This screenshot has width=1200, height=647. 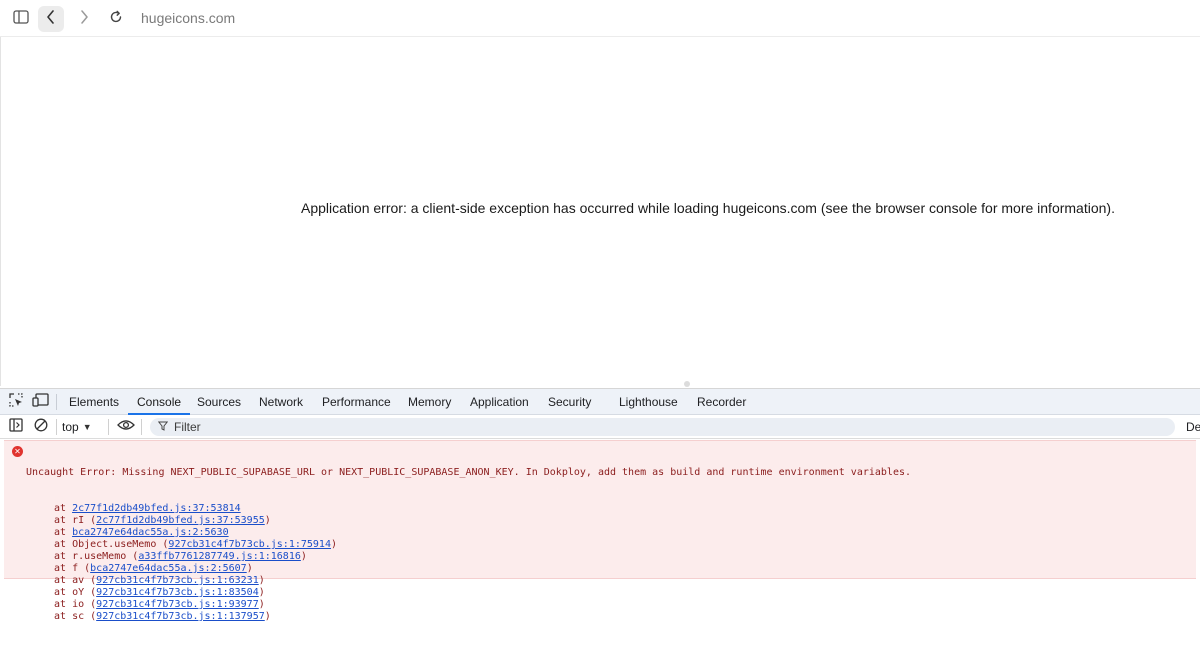 I want to click on source-link: 2c77f1d2db49bfed.js:37:53955, so click(x=180, y=520).